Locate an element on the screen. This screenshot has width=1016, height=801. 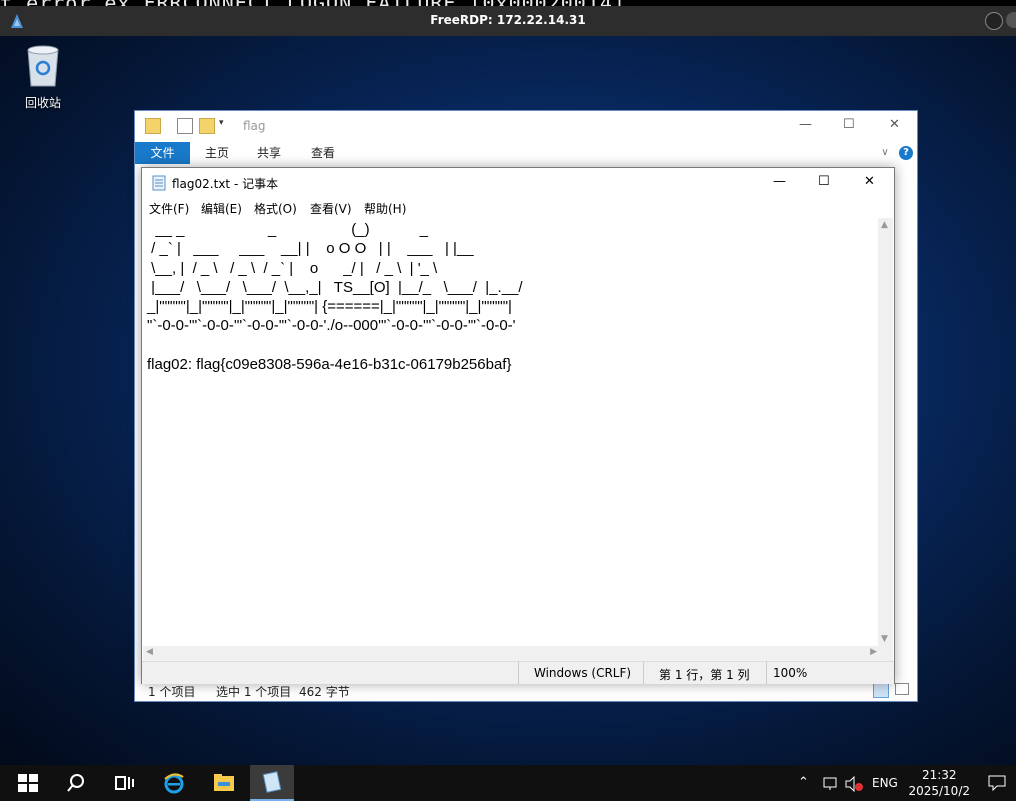
menu-help: 帮助(H) is located at coordinates (385, 208).